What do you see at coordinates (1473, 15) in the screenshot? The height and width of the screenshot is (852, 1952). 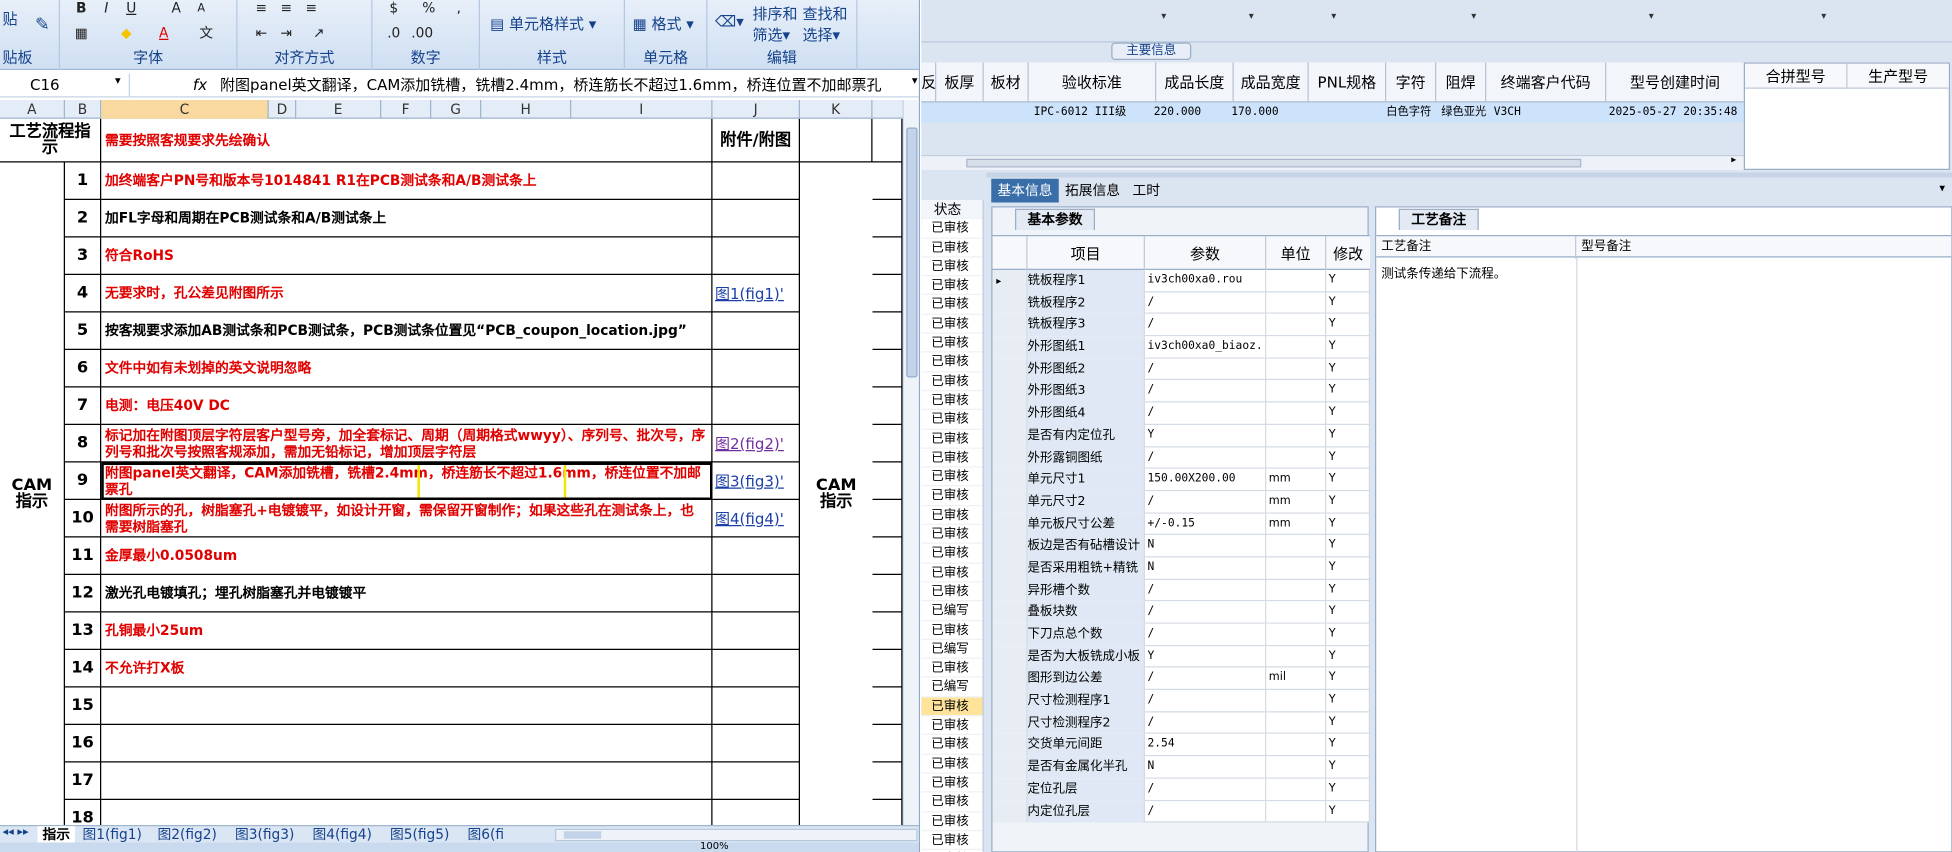 I see `dropdown-icon: ▾` at bounding box center [1473, 15].